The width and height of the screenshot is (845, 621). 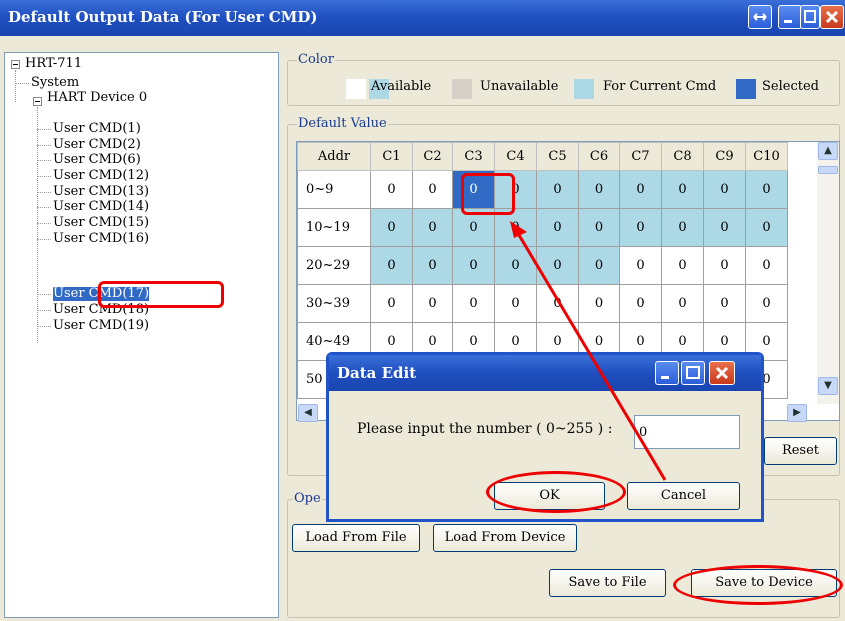 What do you see at coordinates (828, 386) in the screenshot?
I see `scroll-down-icon: ▼` at bounding box center [828, 386].